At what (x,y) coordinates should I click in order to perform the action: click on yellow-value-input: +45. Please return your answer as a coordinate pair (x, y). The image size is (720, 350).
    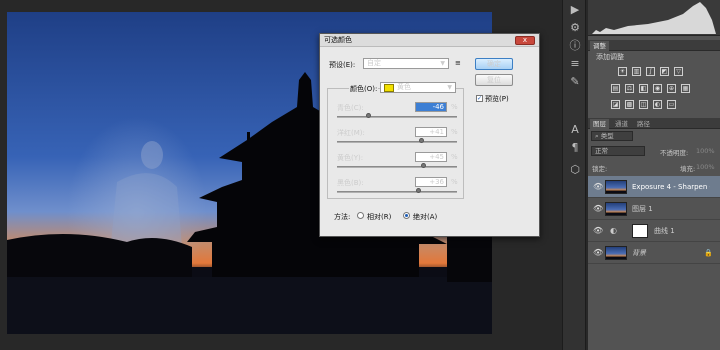
    Looking at the image, I should click on (431, 157).